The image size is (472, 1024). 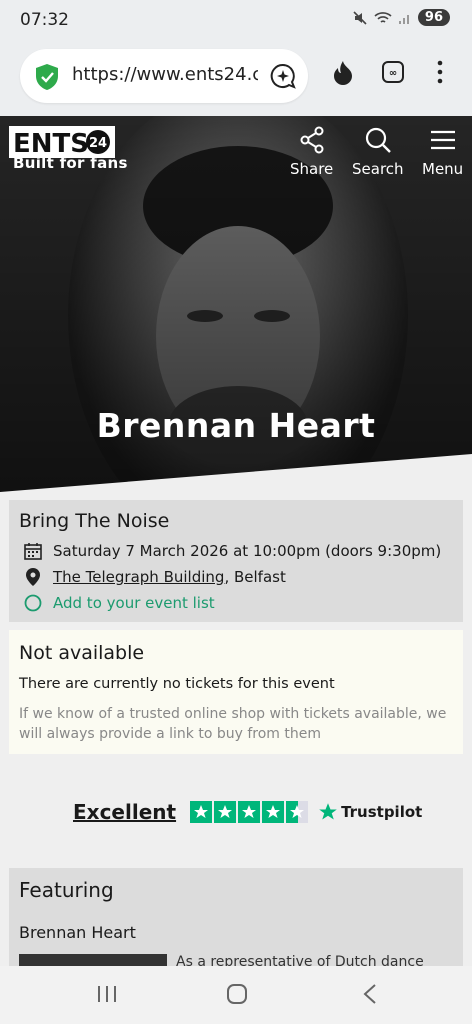 I want to click on venue-city: , Belfast, so click(x=255, y=577).